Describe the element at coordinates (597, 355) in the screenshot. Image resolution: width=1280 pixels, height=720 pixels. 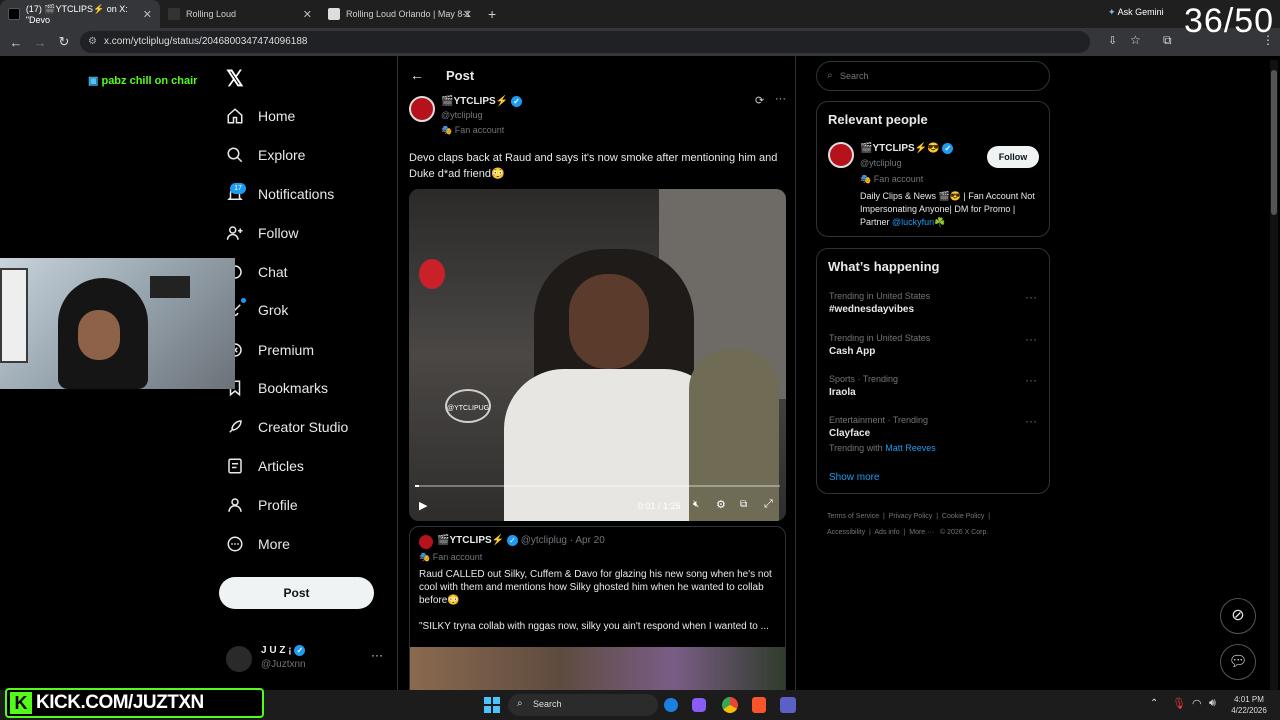
I see `video-player: @YTCLIPUG ▶ 0:01 / 1:25 🔇︎ ⚙ ⧉ ⤢` at that location.